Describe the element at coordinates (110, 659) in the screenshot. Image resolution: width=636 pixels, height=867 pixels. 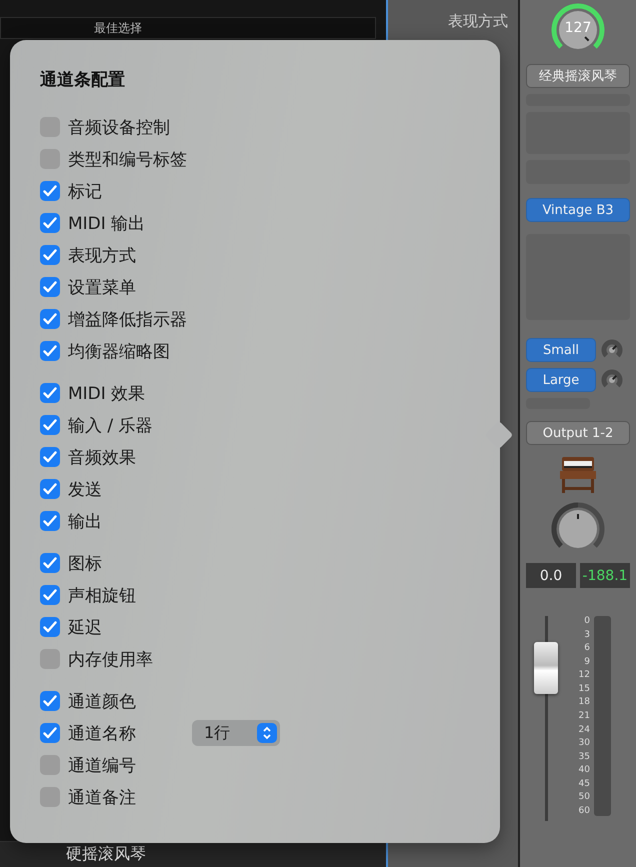
I see `option-label: 内存使用率` at that location.